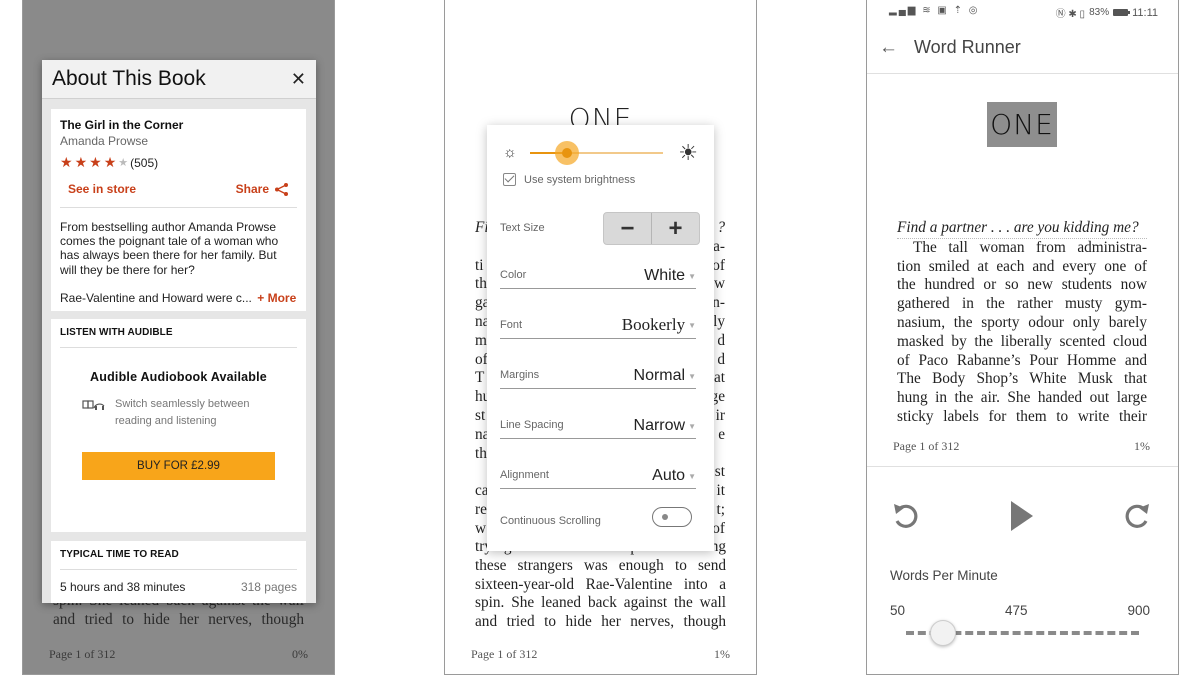 This screenshot has height=675, width=1200. Describe the element at coordinates (598, 324) in the screenshot. I see `font-select: Font Bookerly ▼` at that location.